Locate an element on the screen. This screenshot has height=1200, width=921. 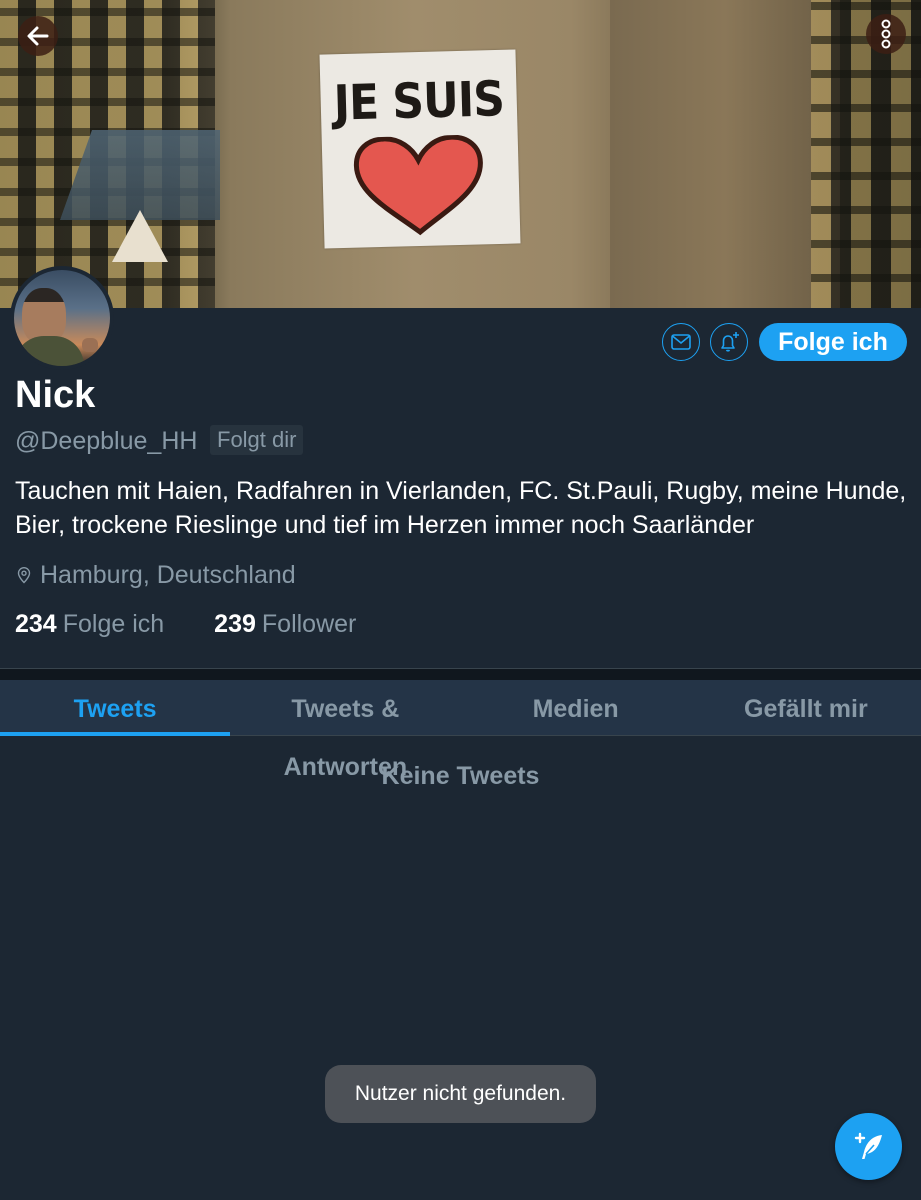
profile-location: Hamburg, Deutschland is located at coordinates (155, 575).